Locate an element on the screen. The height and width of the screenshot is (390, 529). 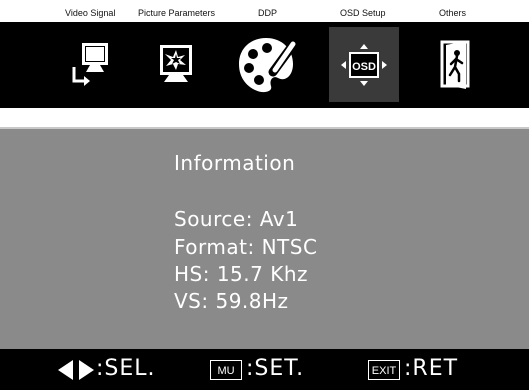
osd-setup-icon: OSD is located at coordinates (364, 64).